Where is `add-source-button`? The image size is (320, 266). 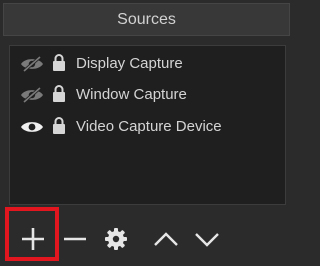
add-source-button is located at coordinates (33, 239).